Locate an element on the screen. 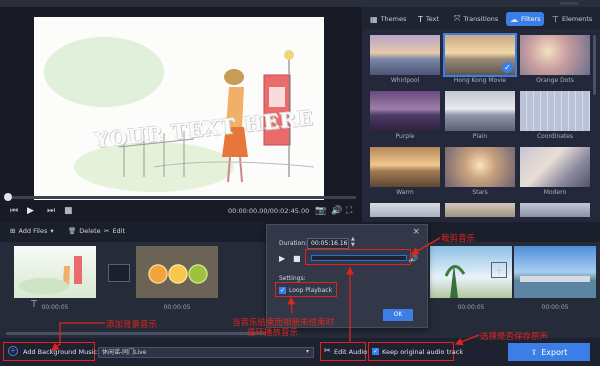 The width and height of the screenshot is (600, 366). arrow-loop is located at coordinates (291, 305).